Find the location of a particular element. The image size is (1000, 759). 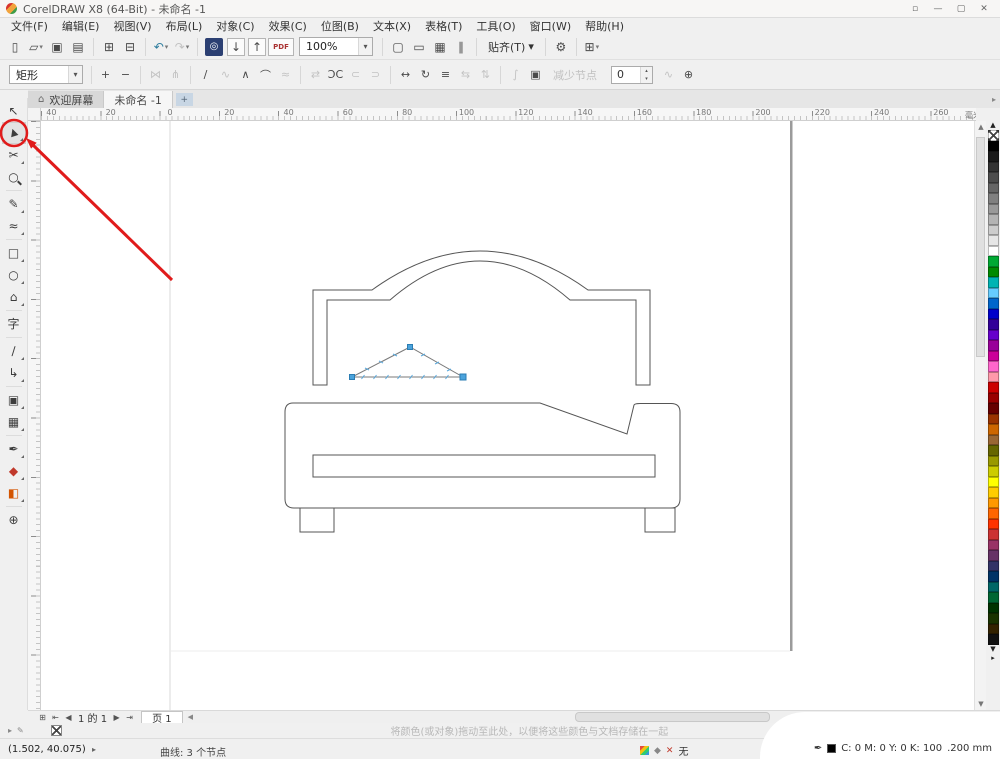

align-nodes-icon: ≡ is located at coordinates (445, 74).